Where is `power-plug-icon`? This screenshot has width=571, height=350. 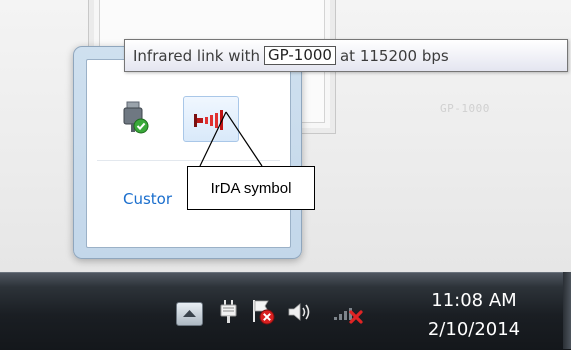
power-plug-icon is located at coordinates (229, 314).